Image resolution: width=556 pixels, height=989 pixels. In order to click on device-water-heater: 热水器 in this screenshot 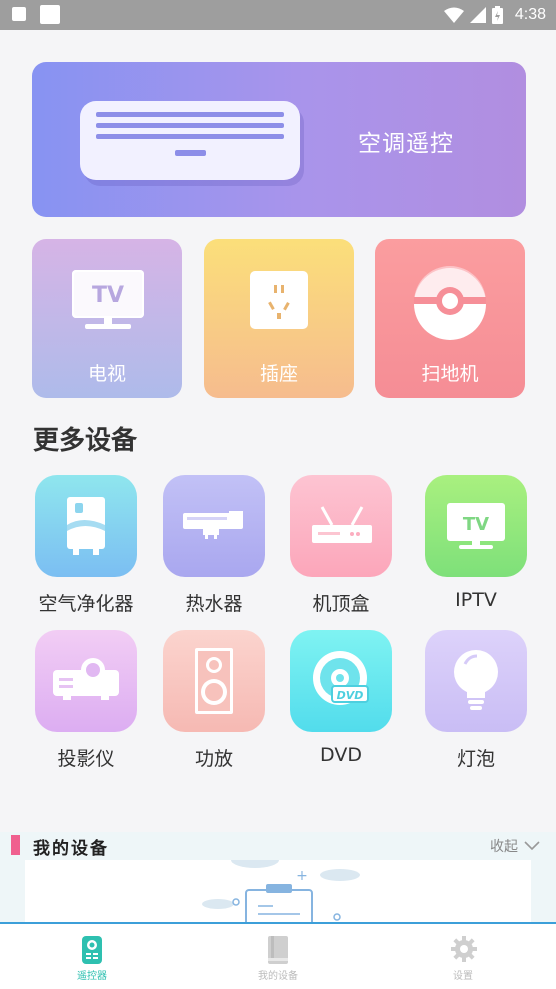, I will do `click(214, 545)`.